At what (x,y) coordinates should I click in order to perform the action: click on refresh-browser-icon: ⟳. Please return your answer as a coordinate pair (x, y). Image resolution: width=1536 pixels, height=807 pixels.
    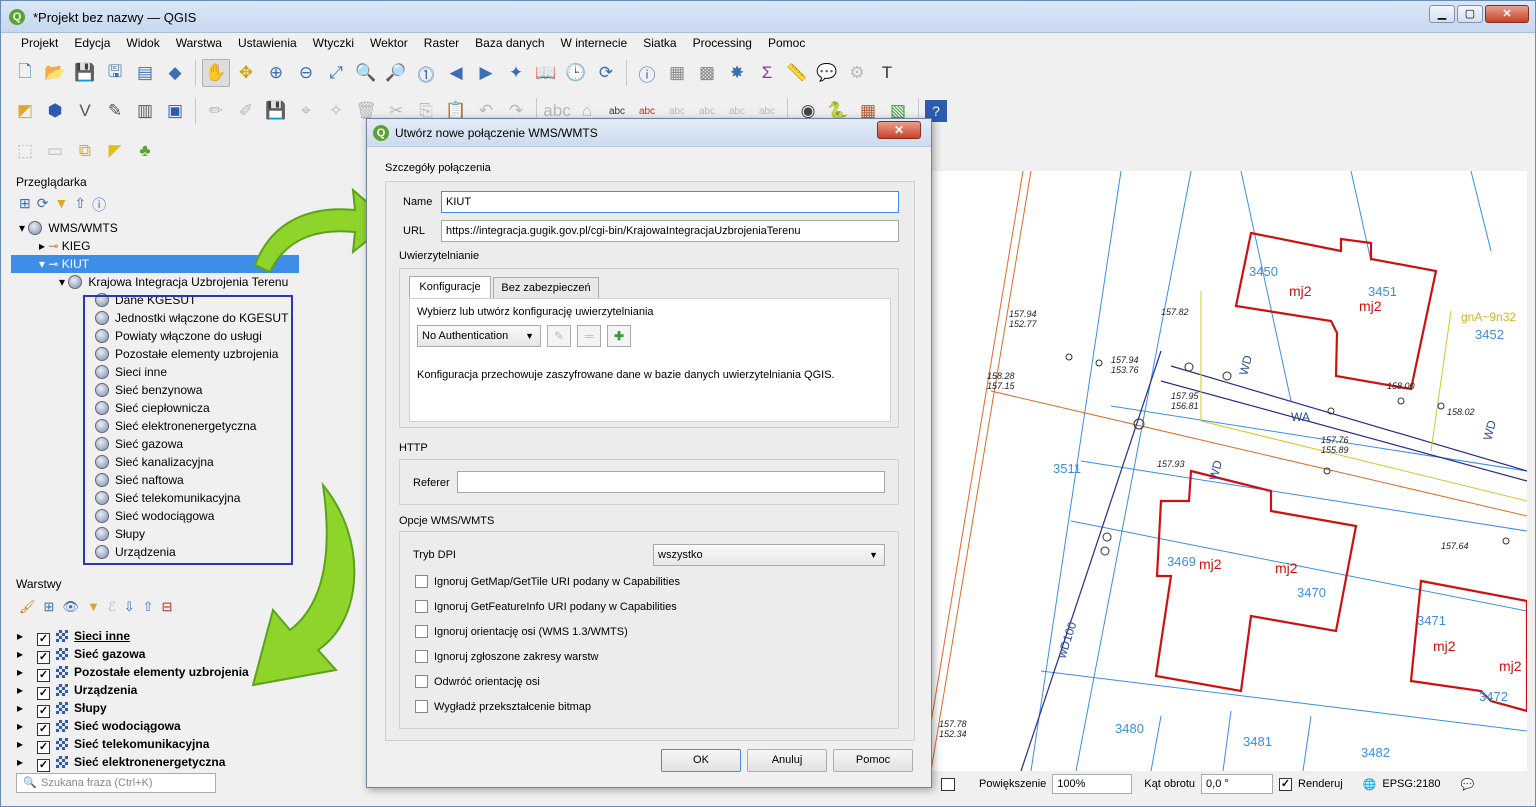
    Looking at the image, I should click on (43, 205).